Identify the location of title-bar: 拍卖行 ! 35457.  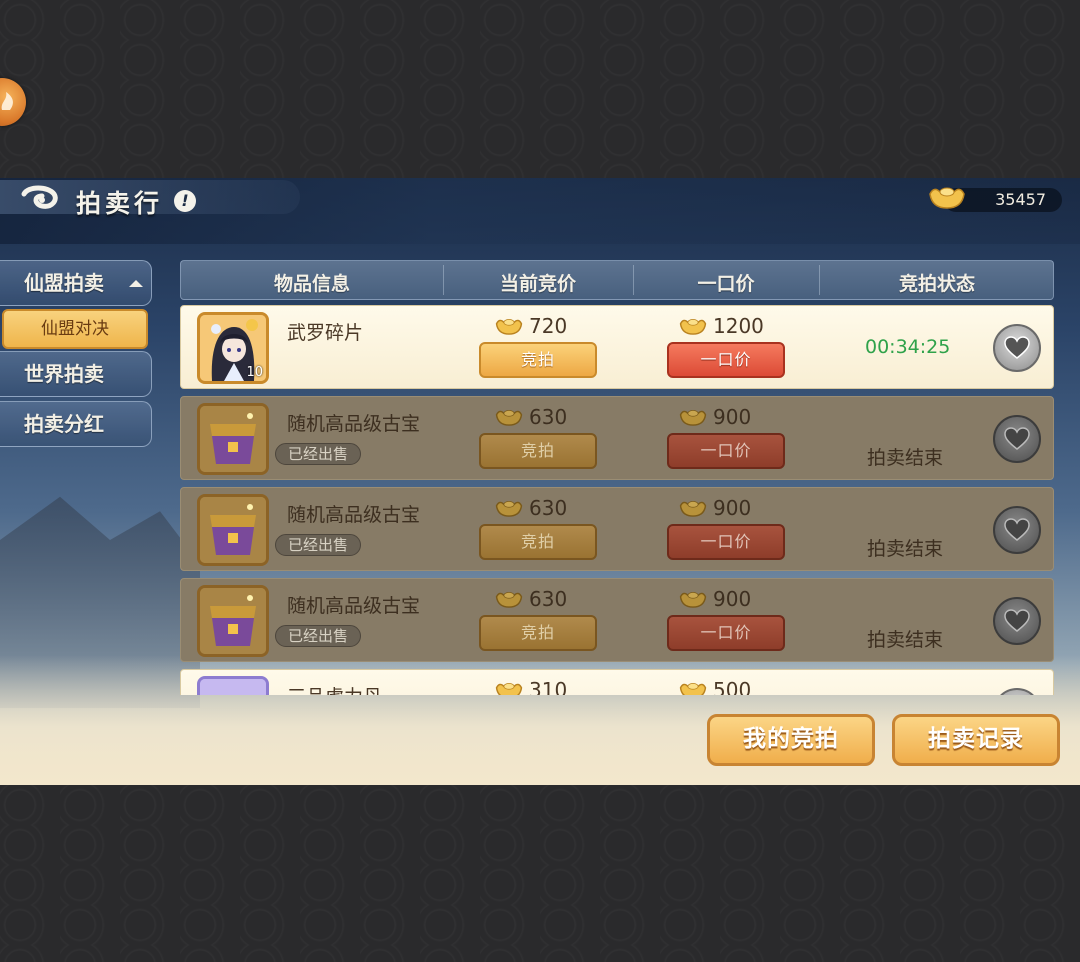
(540, 211).